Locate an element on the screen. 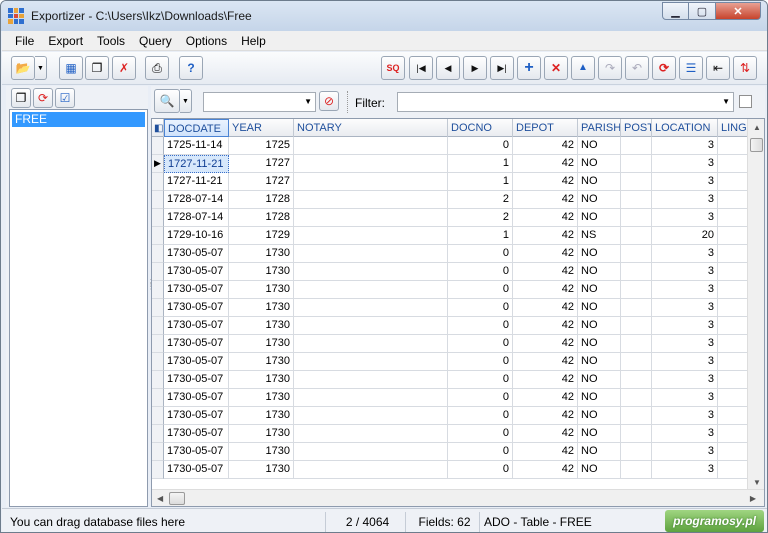  menu-help: Help is located at coordinates (253, 41).